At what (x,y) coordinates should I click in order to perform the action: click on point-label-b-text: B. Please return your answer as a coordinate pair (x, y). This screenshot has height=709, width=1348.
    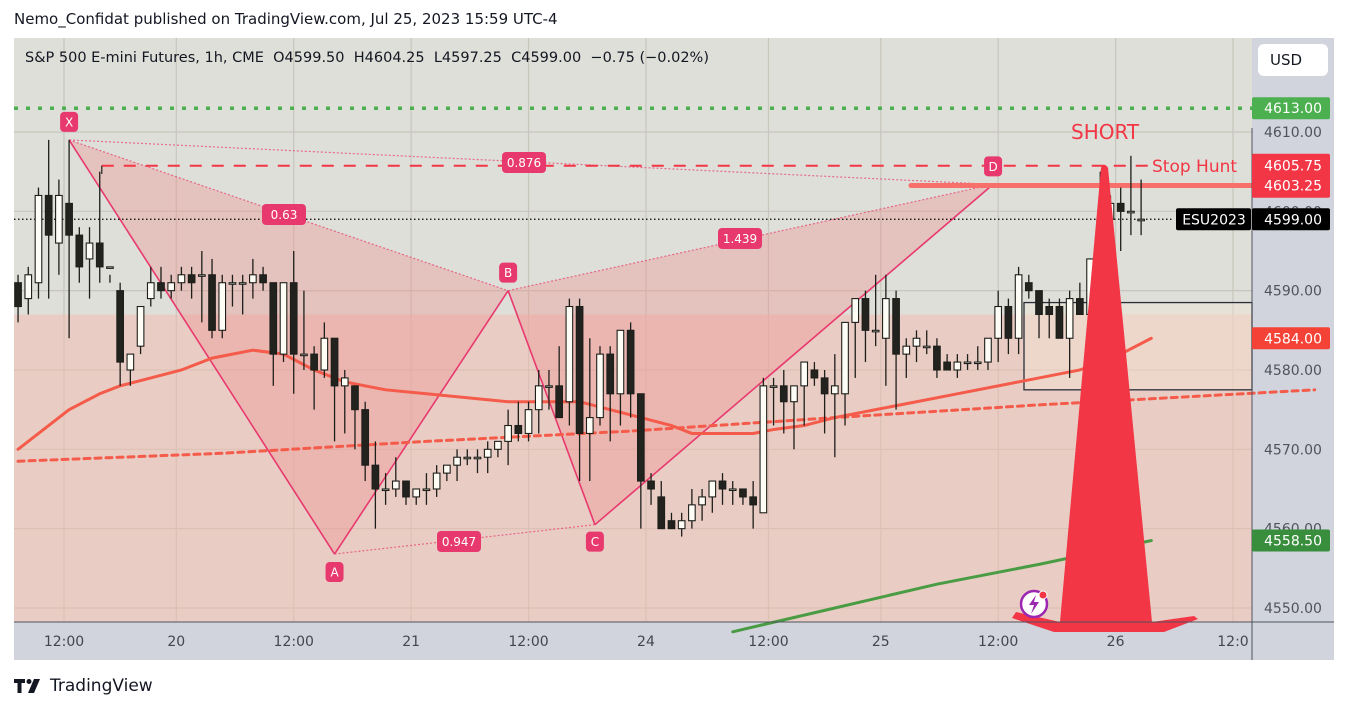
    Looking at the image, I should click on (508, 273).